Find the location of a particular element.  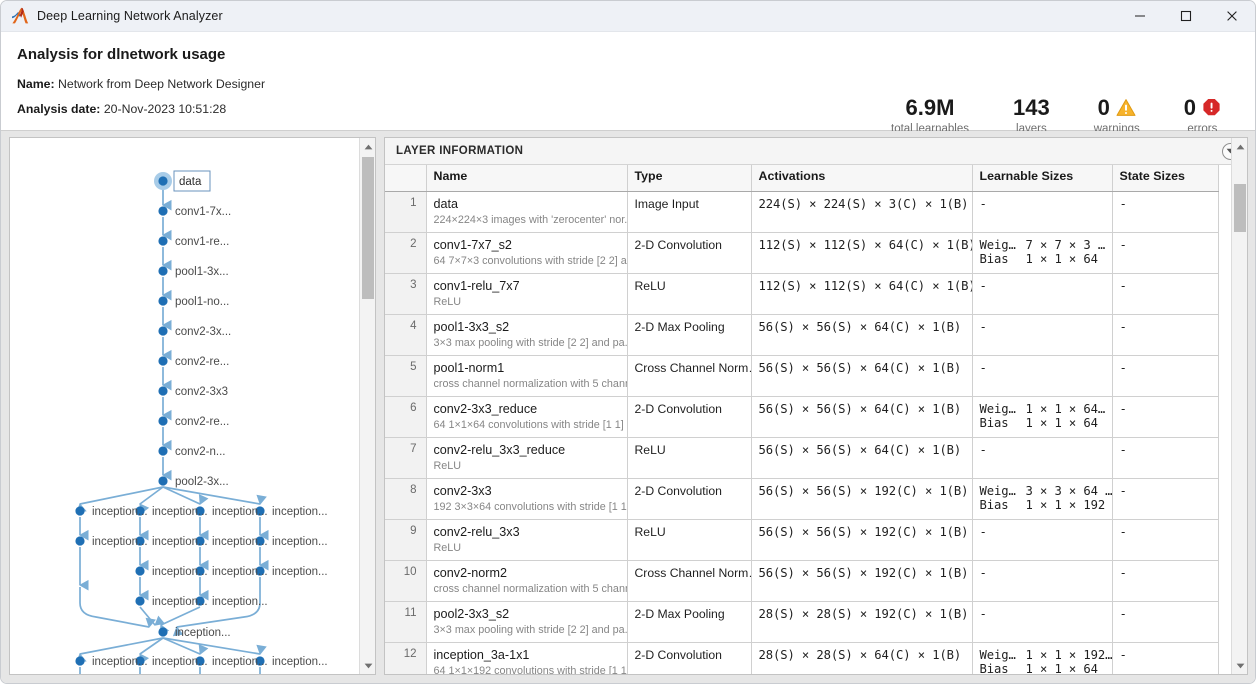

stat-total-learnables: 6.9M total learnables is located at coordinates (930, 114).